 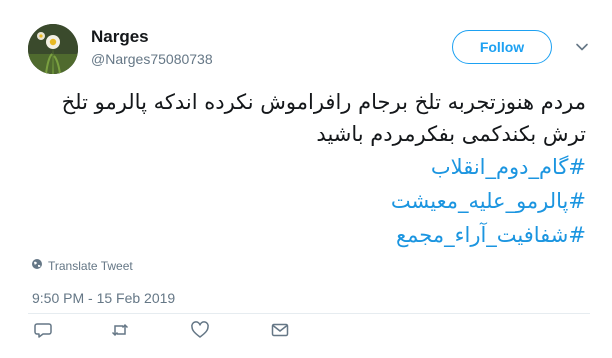 I want to click on retweet-icon, so click(x=120, y=330).